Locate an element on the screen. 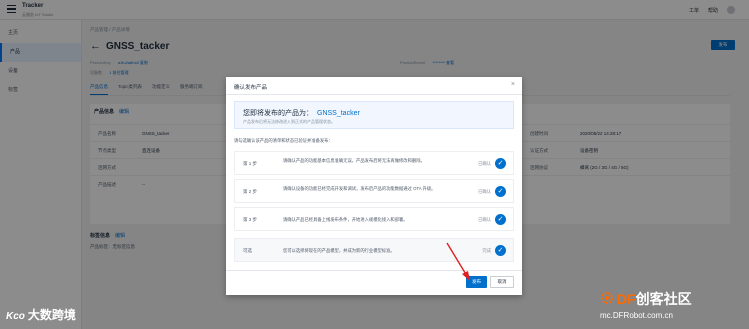 The width and height of the screenshot is (749, 329). watermark-right: DF创客社区 mc.DFRobot.com.cn is located at coordinates (646, 304).